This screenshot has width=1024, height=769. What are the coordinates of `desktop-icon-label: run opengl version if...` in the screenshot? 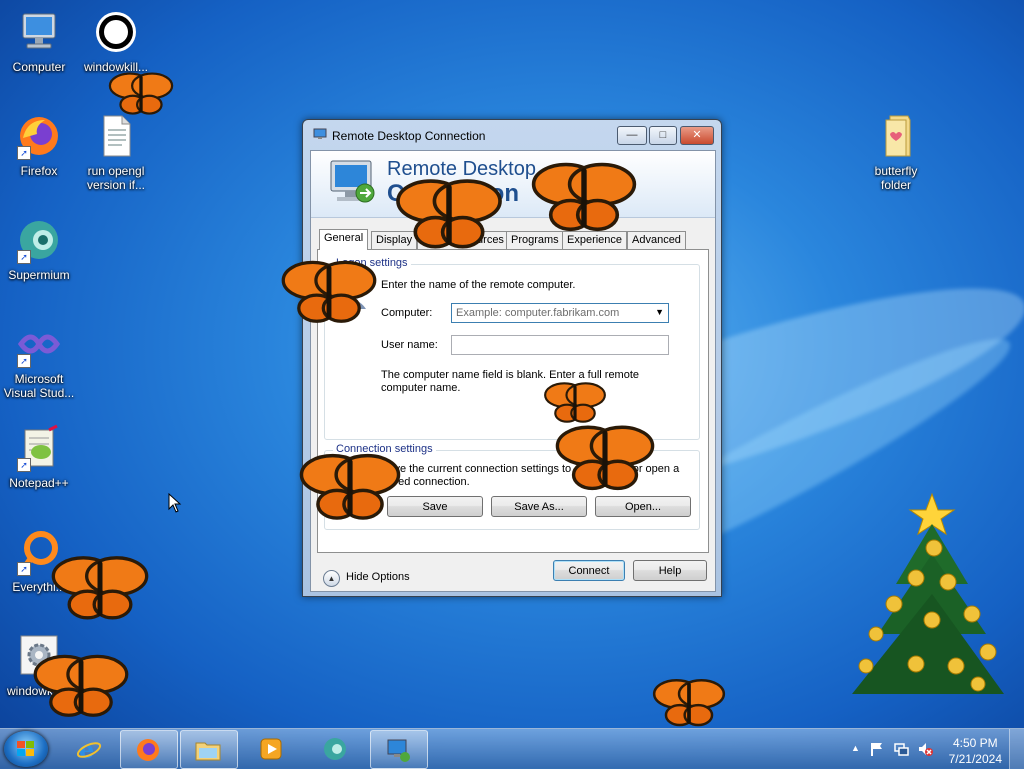 It's located at (116, 178).